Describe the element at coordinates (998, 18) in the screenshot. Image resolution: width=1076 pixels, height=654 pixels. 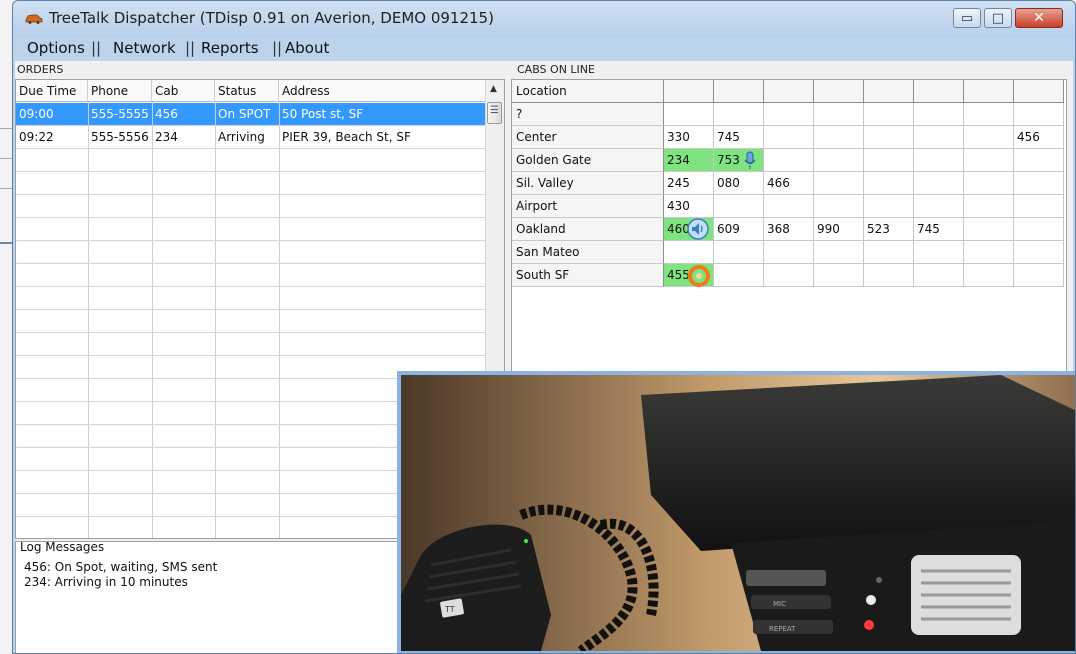
I see `maximize-button: □` at that location.